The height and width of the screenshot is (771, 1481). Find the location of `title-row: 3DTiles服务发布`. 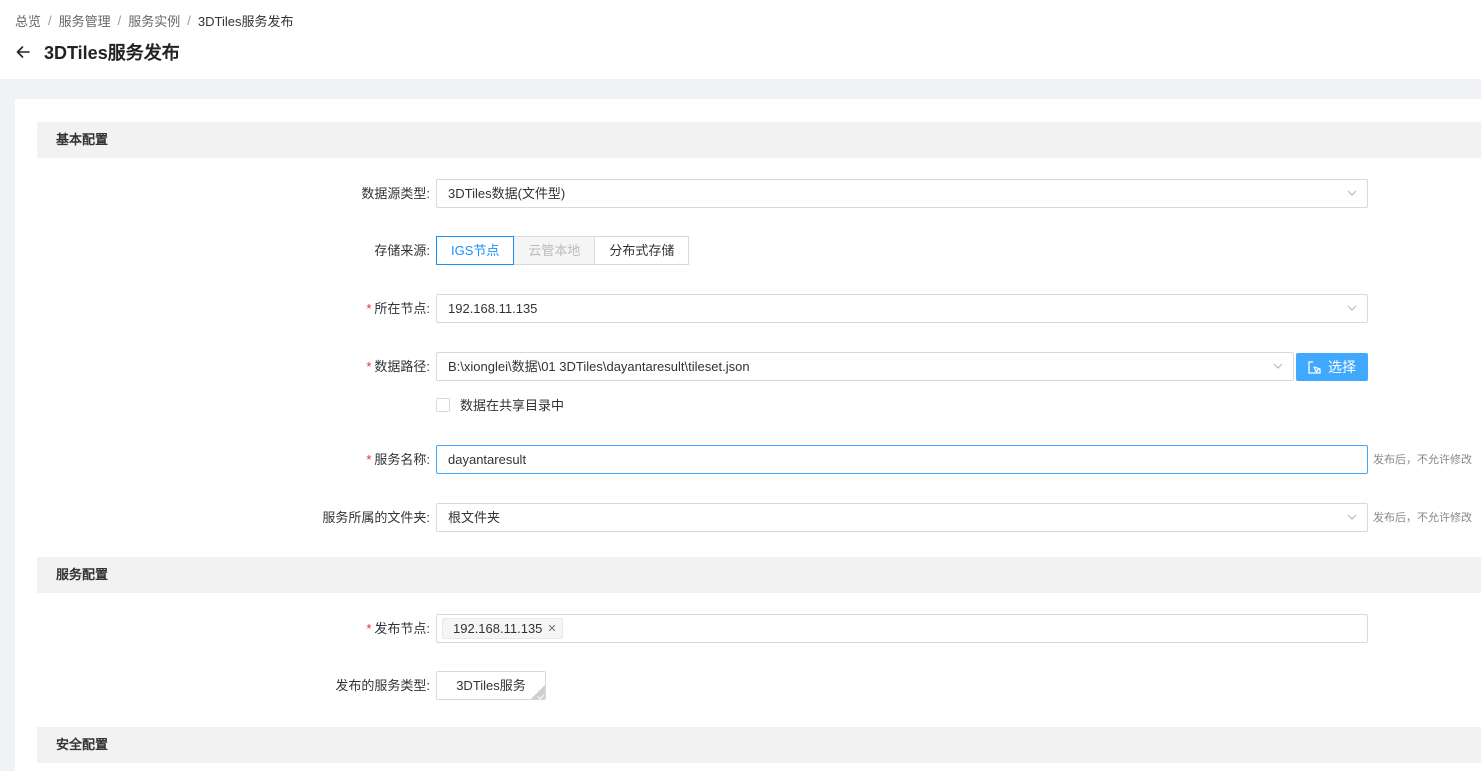

title-row: 3DTiles服务发布 is located at coordinates (97, 52).